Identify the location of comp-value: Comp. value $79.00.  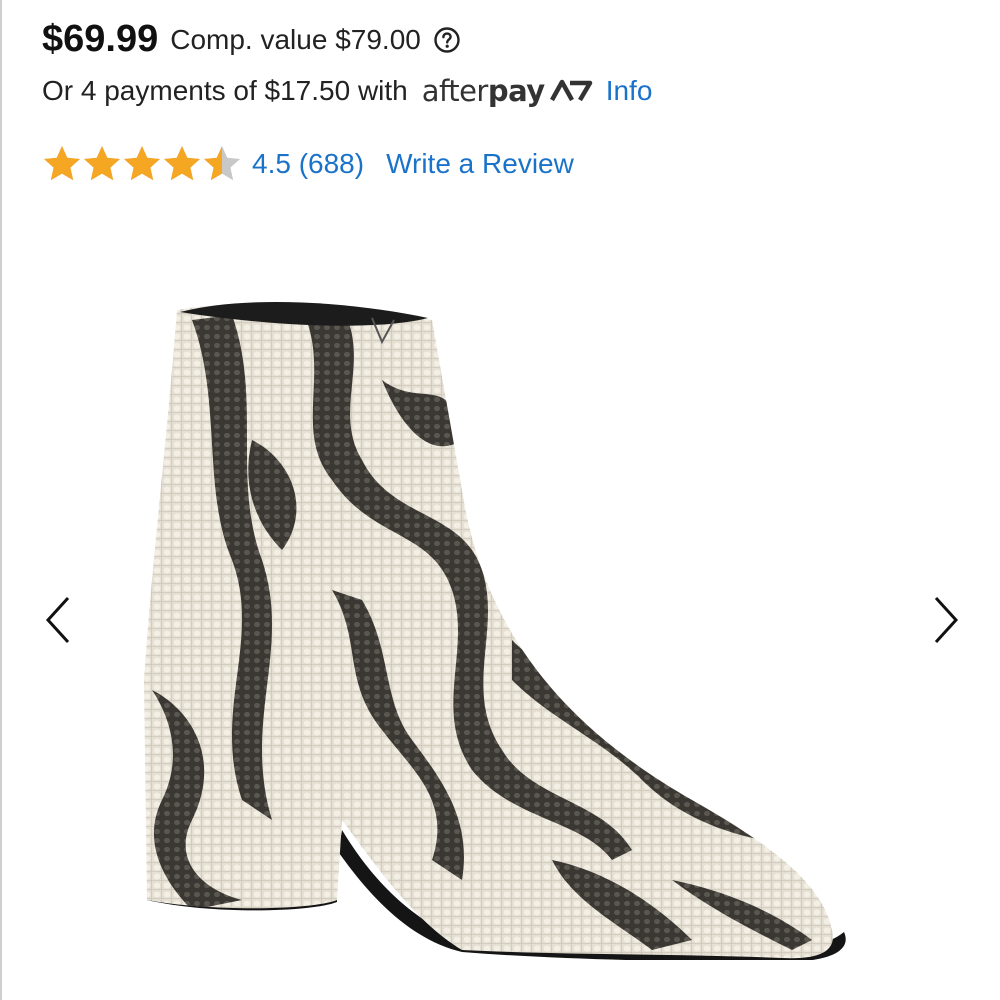
(295, 39).